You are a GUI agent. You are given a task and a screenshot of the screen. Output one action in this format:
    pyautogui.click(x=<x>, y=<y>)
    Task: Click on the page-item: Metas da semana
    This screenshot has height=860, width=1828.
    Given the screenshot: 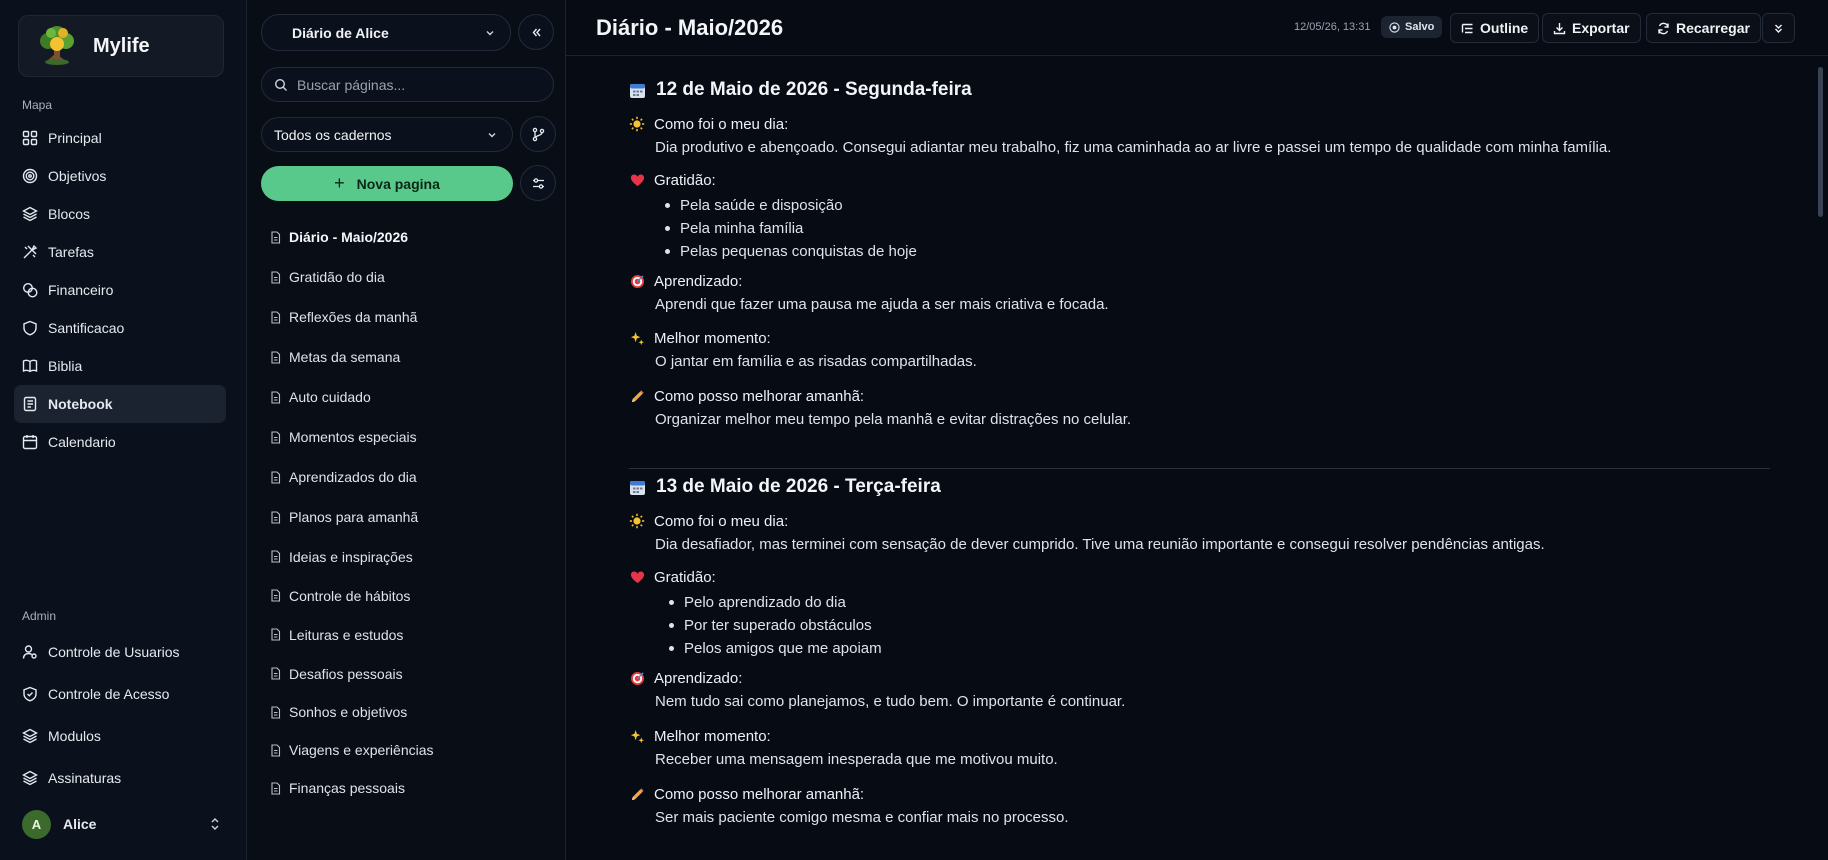 What is the action you would take?
    pyautogui.click(x=407, y=357)
    